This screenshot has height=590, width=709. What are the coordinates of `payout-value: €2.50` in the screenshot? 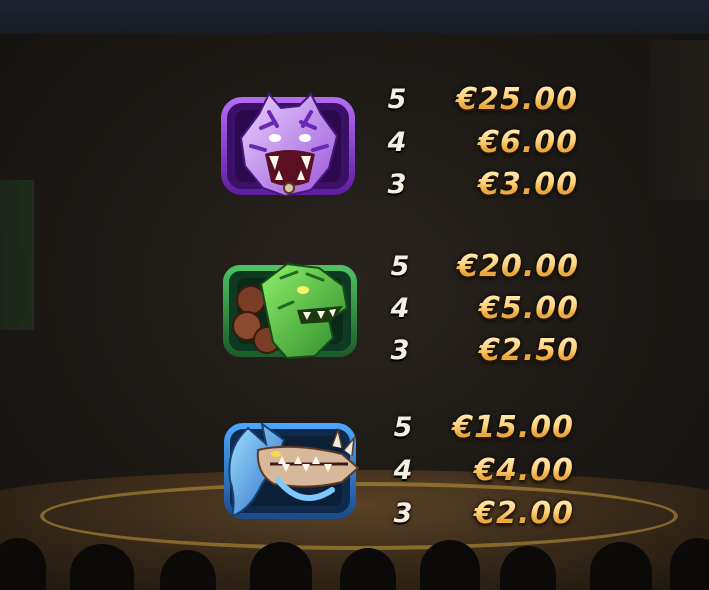 It's located at (479, 350).